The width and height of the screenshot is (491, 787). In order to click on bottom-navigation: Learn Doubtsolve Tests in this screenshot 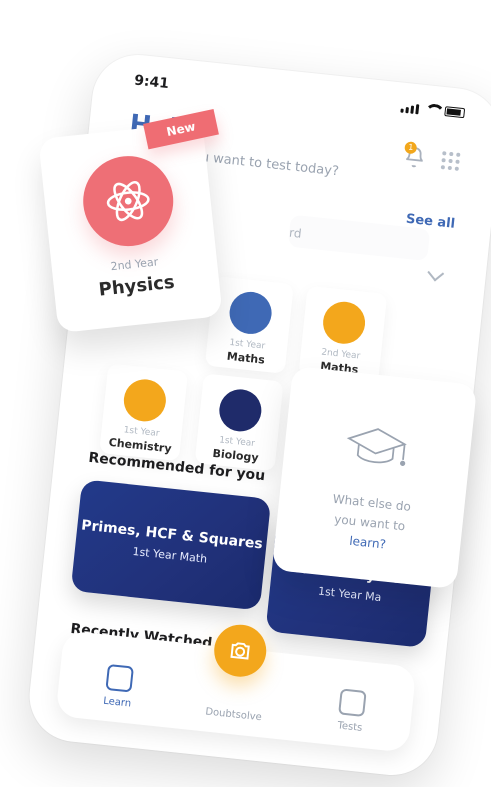, I will do `click(236, 687)`.